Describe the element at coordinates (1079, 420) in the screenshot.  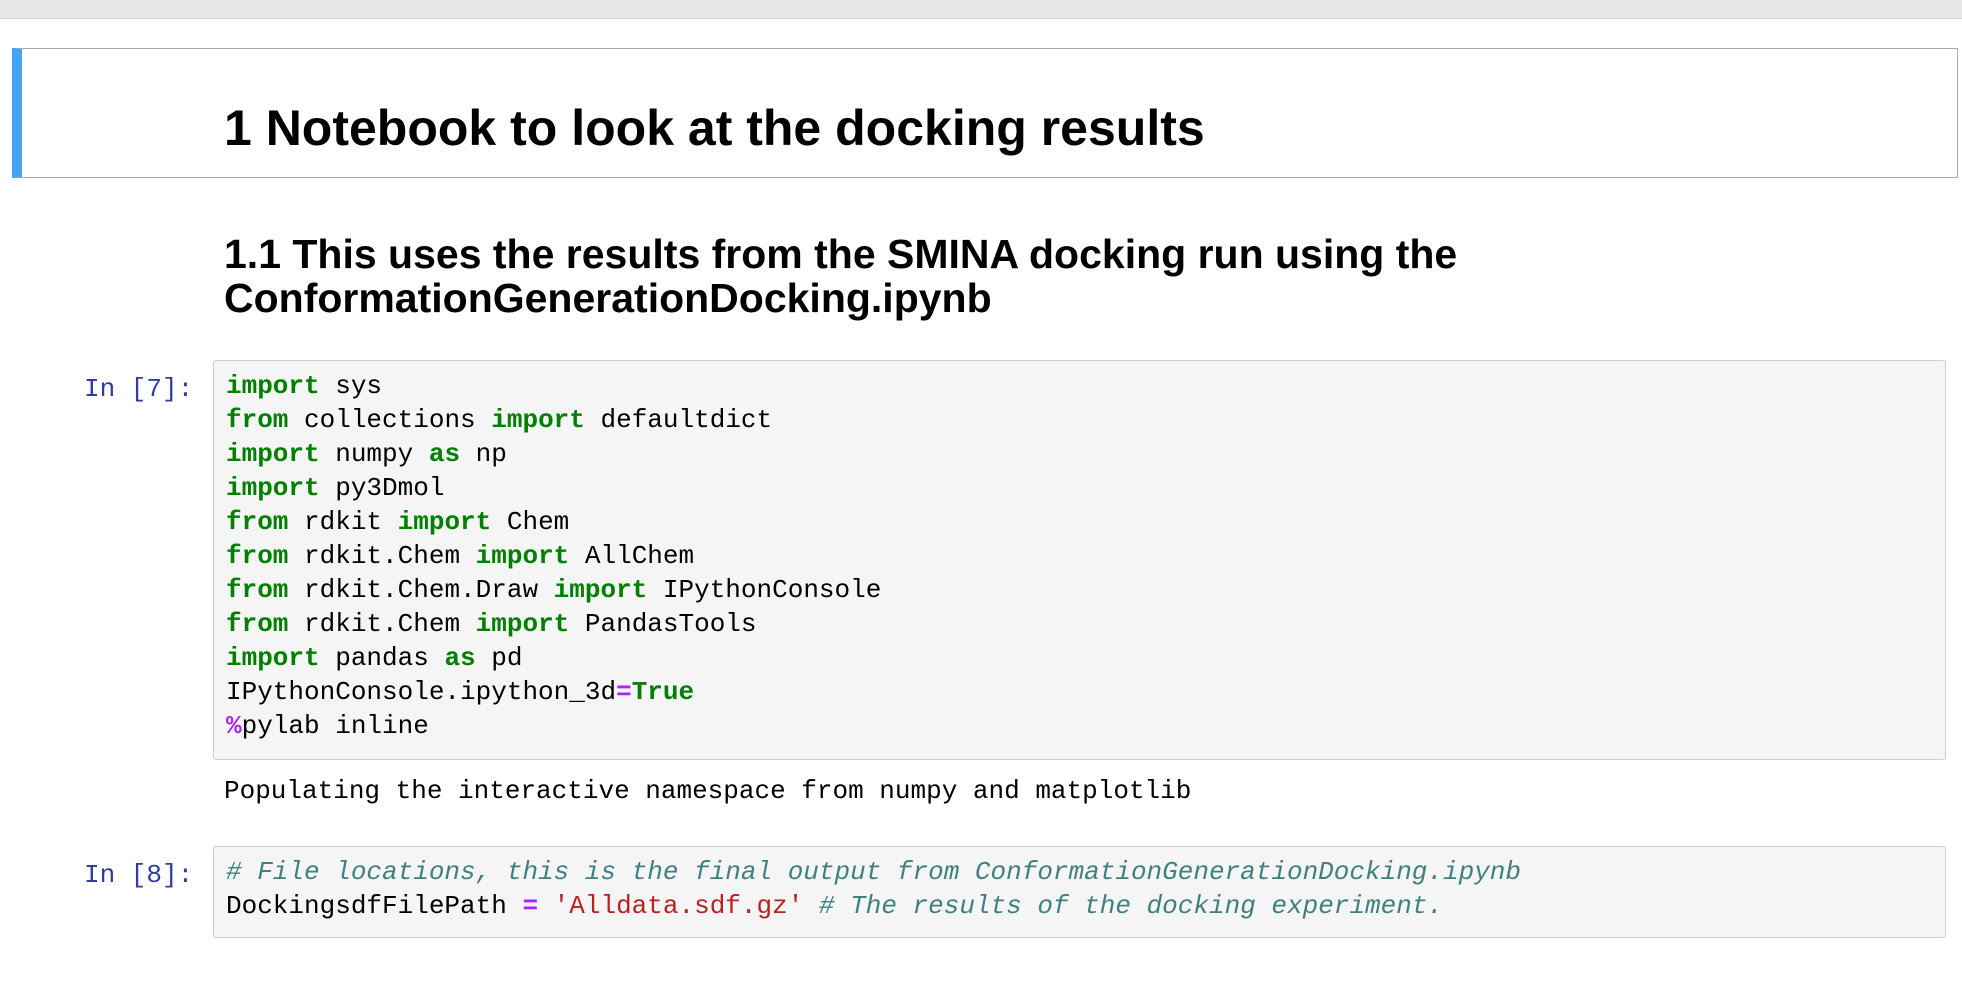
I see `code-line: from collections import defaultdict` at that location.